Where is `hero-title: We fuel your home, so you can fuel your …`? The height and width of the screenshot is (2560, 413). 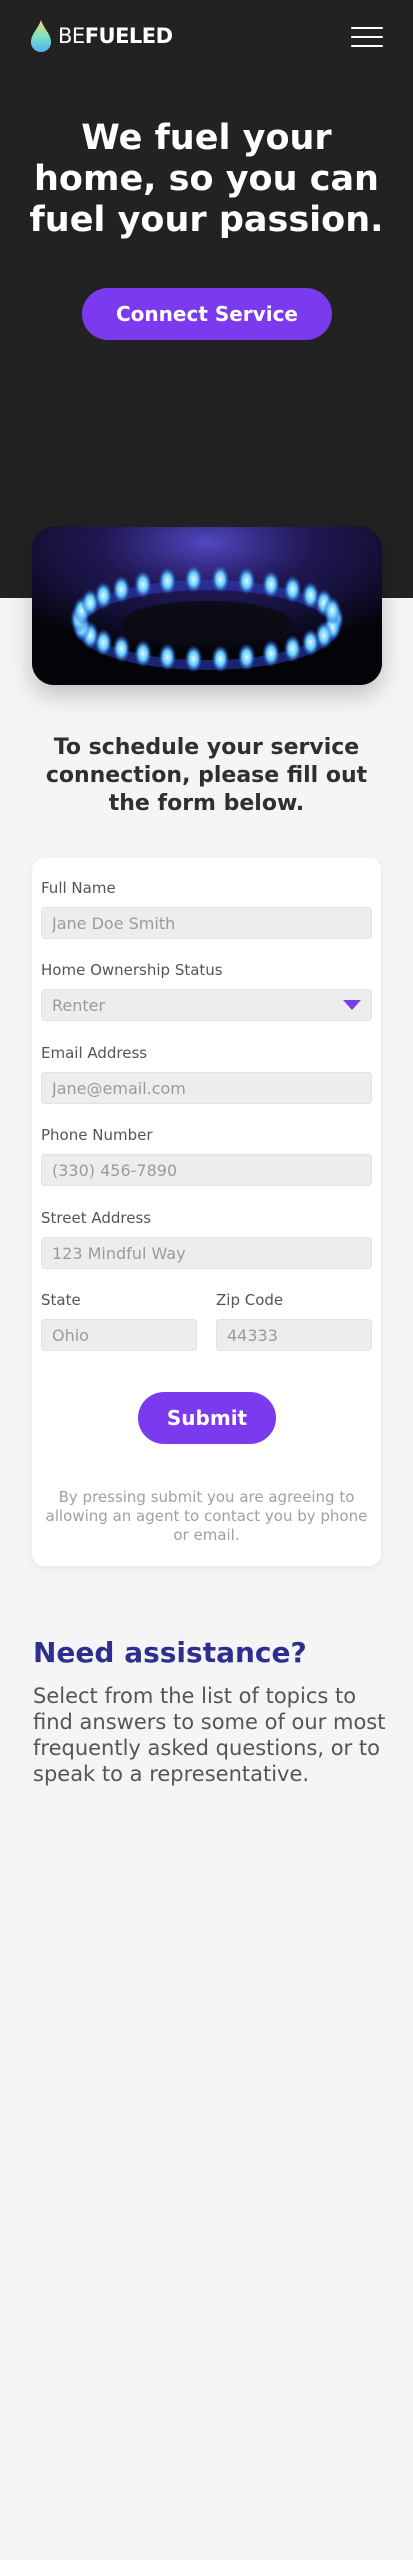 hero-title: We fuel your home, so you can fuel your … is located at coordinates (206, 179).